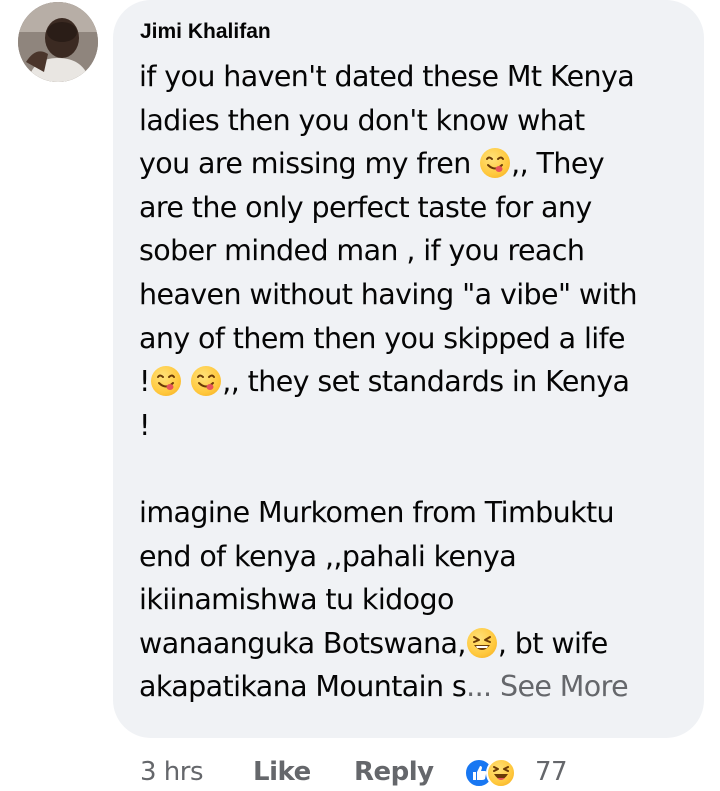 The height and width of the screenshot is (791, 720). I want to click on see-more-link: See More, so click(564, 686).